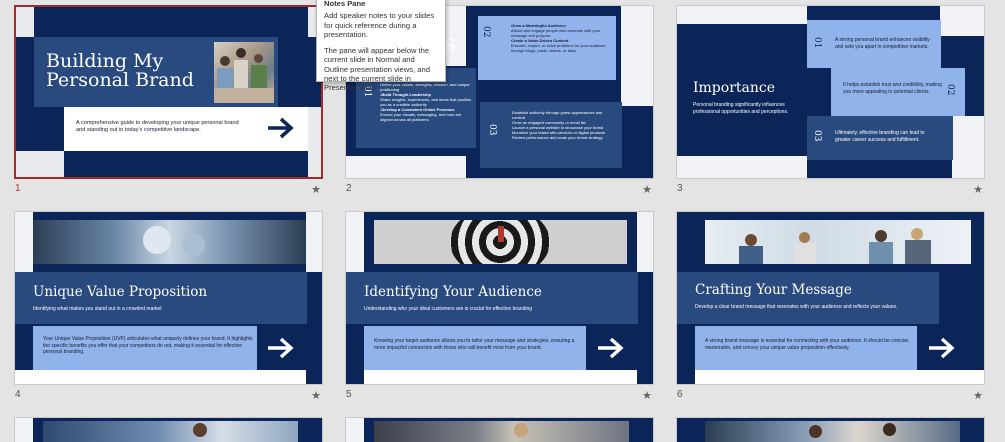  Describe the element at coordinates (345, 4) in the screenshot. I see `tooltip-title: Notes Pane` at that location.